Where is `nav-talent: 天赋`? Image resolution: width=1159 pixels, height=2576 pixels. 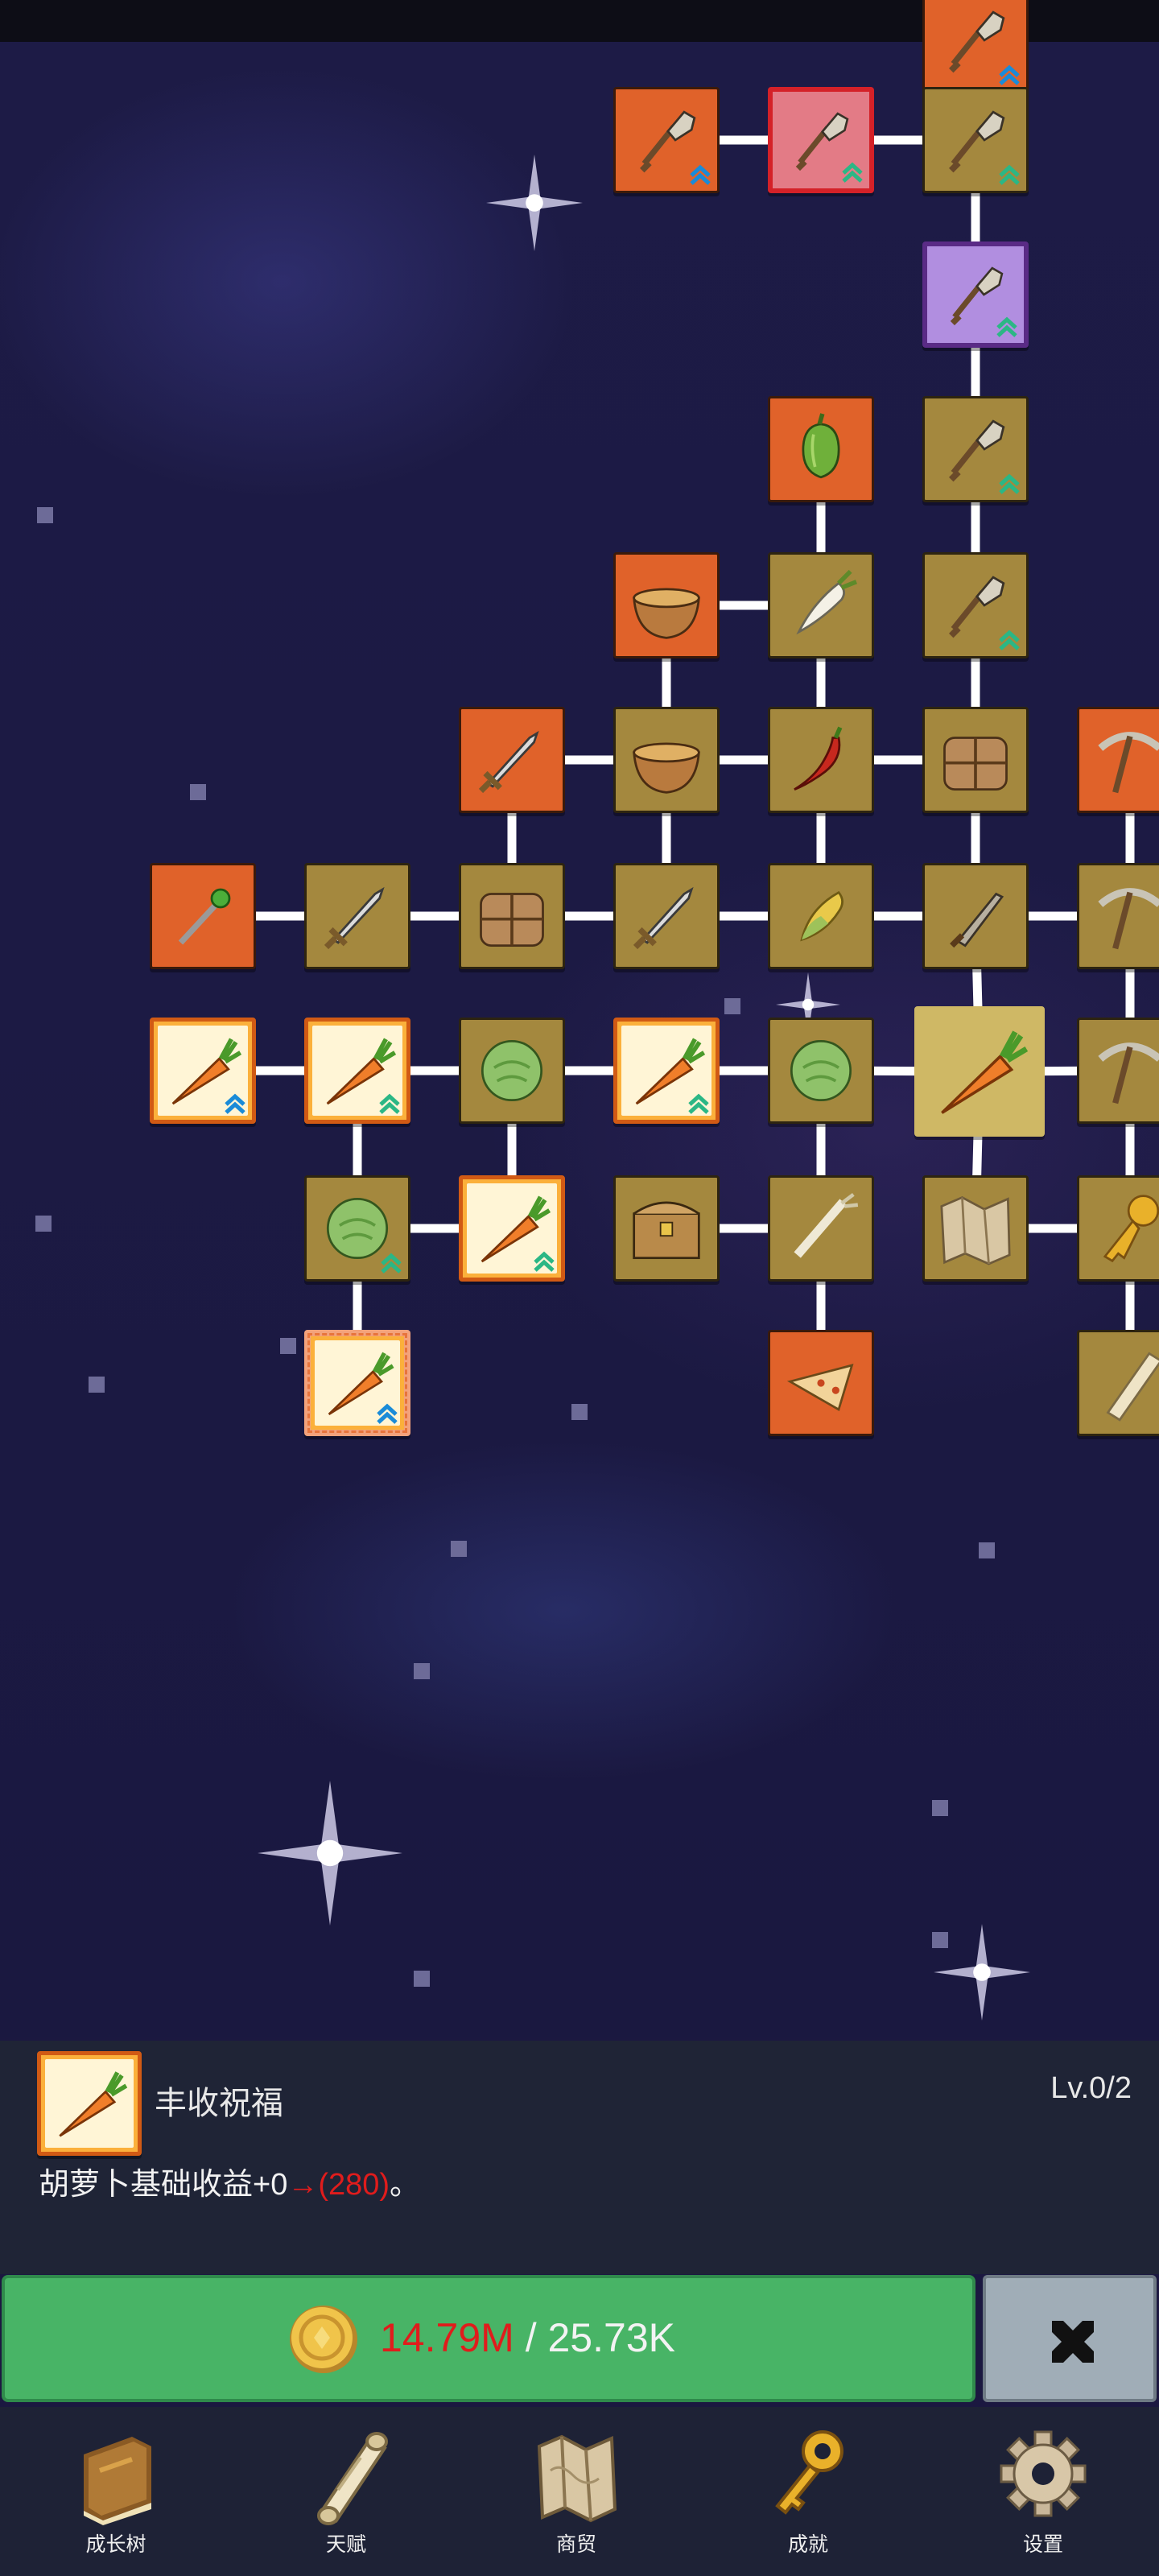
nav-talent: 天赋 is located at coordinates (346, 2491).